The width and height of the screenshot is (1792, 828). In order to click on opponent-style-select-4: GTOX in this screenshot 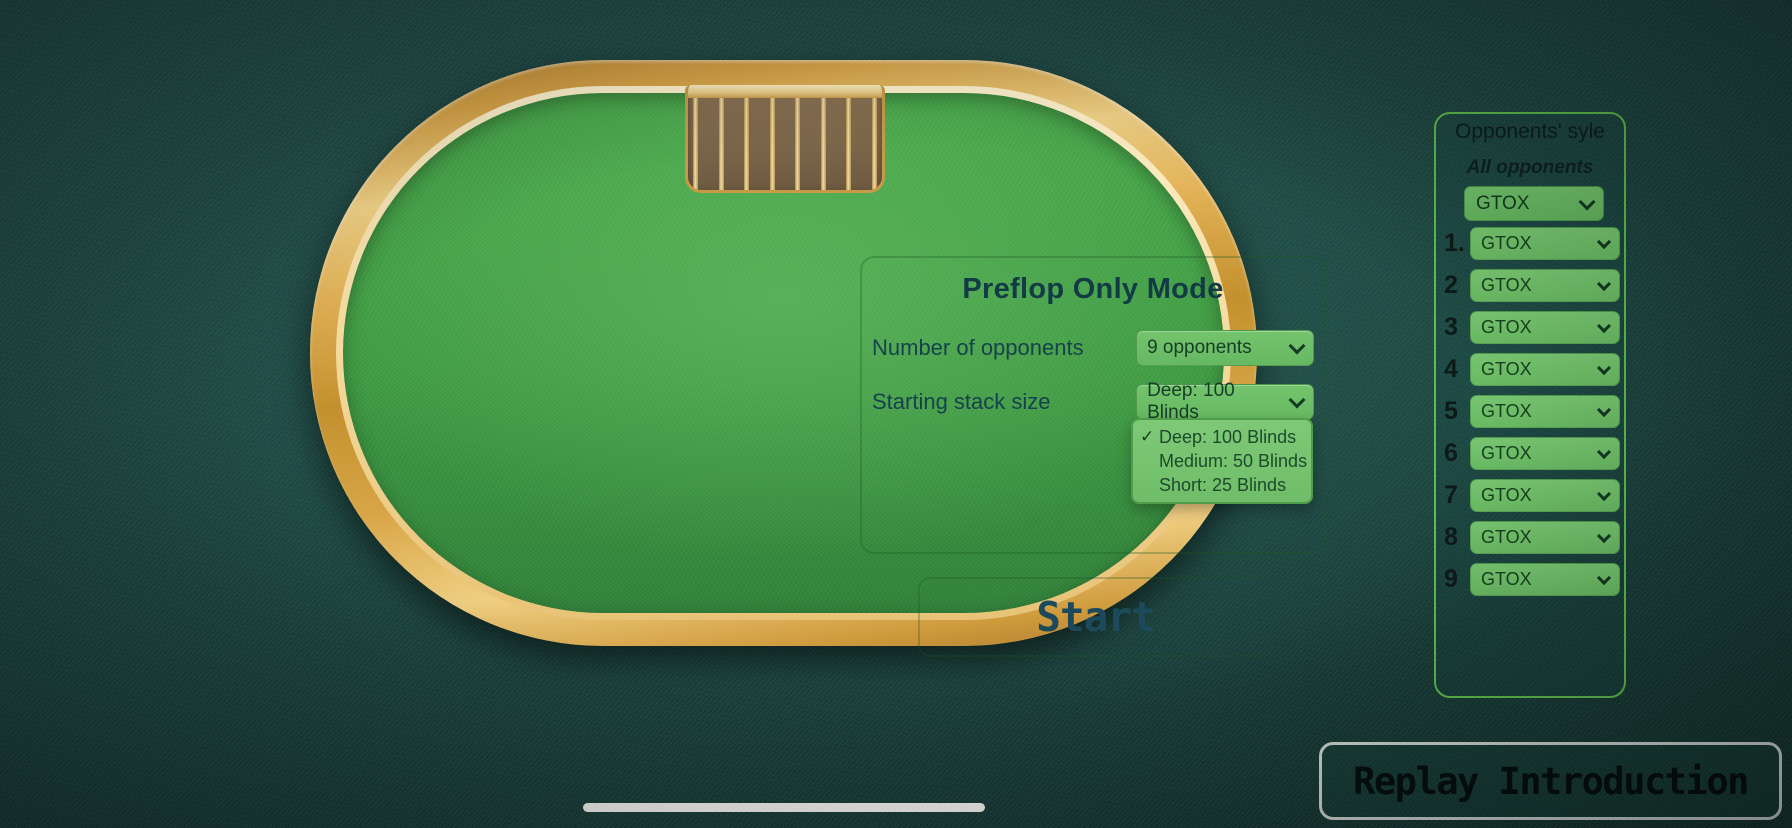, I will do `click(1545, 369)`.